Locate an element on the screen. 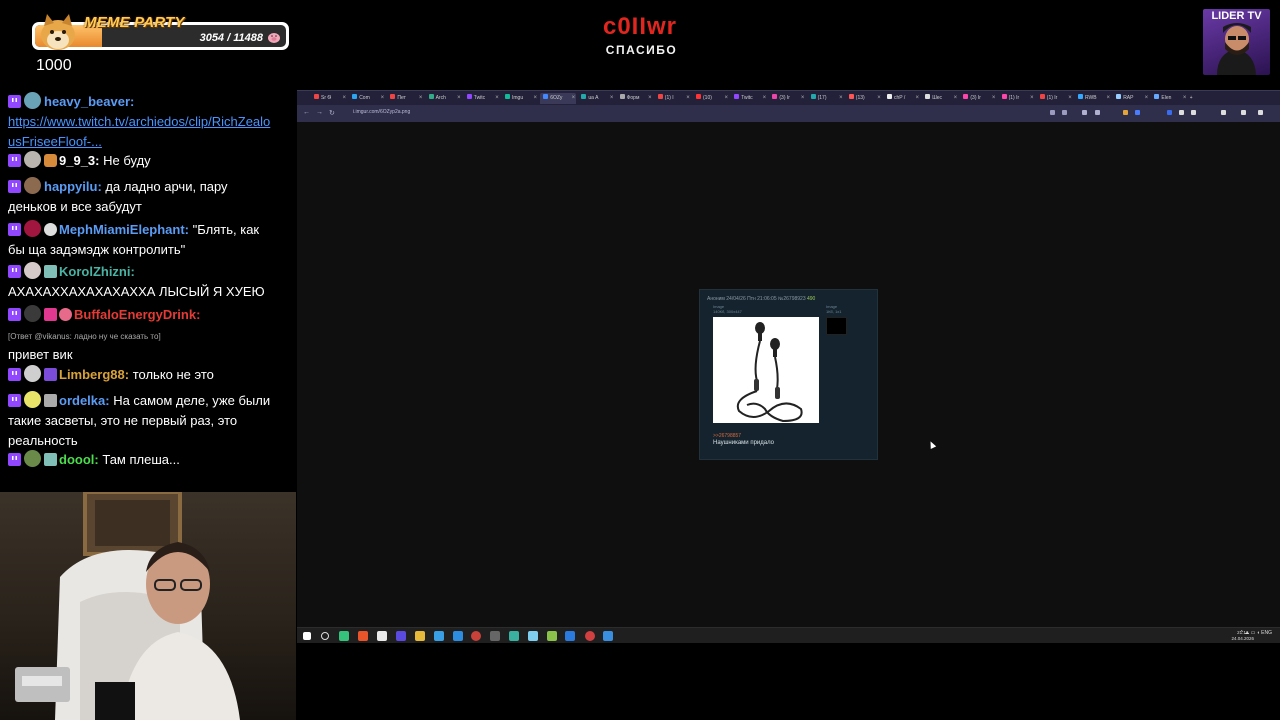 The image size is (1280, 720). tab-label: Sr Ѳ is located at coordinates (326, 98).